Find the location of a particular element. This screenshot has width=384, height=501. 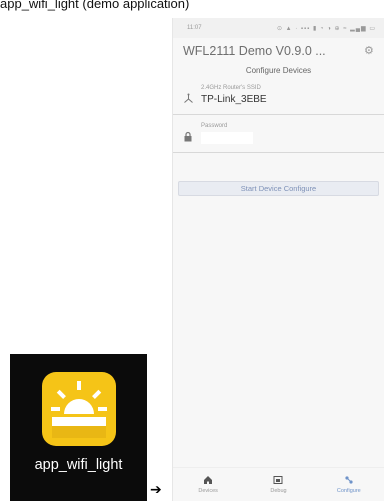

bottom-navigation: Devices Debug Configure is located at coordinates (278, 484).